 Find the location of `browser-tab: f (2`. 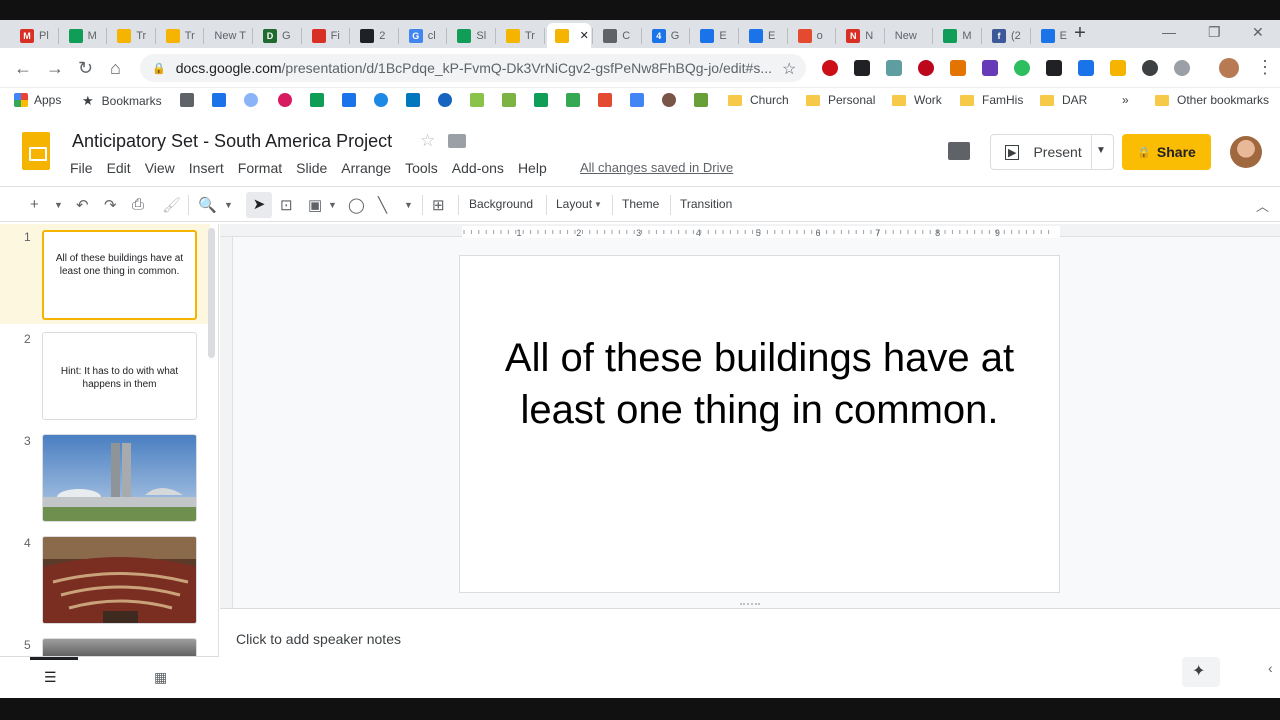

browser-tab: f (2 is located at coordinates (1006, 35).